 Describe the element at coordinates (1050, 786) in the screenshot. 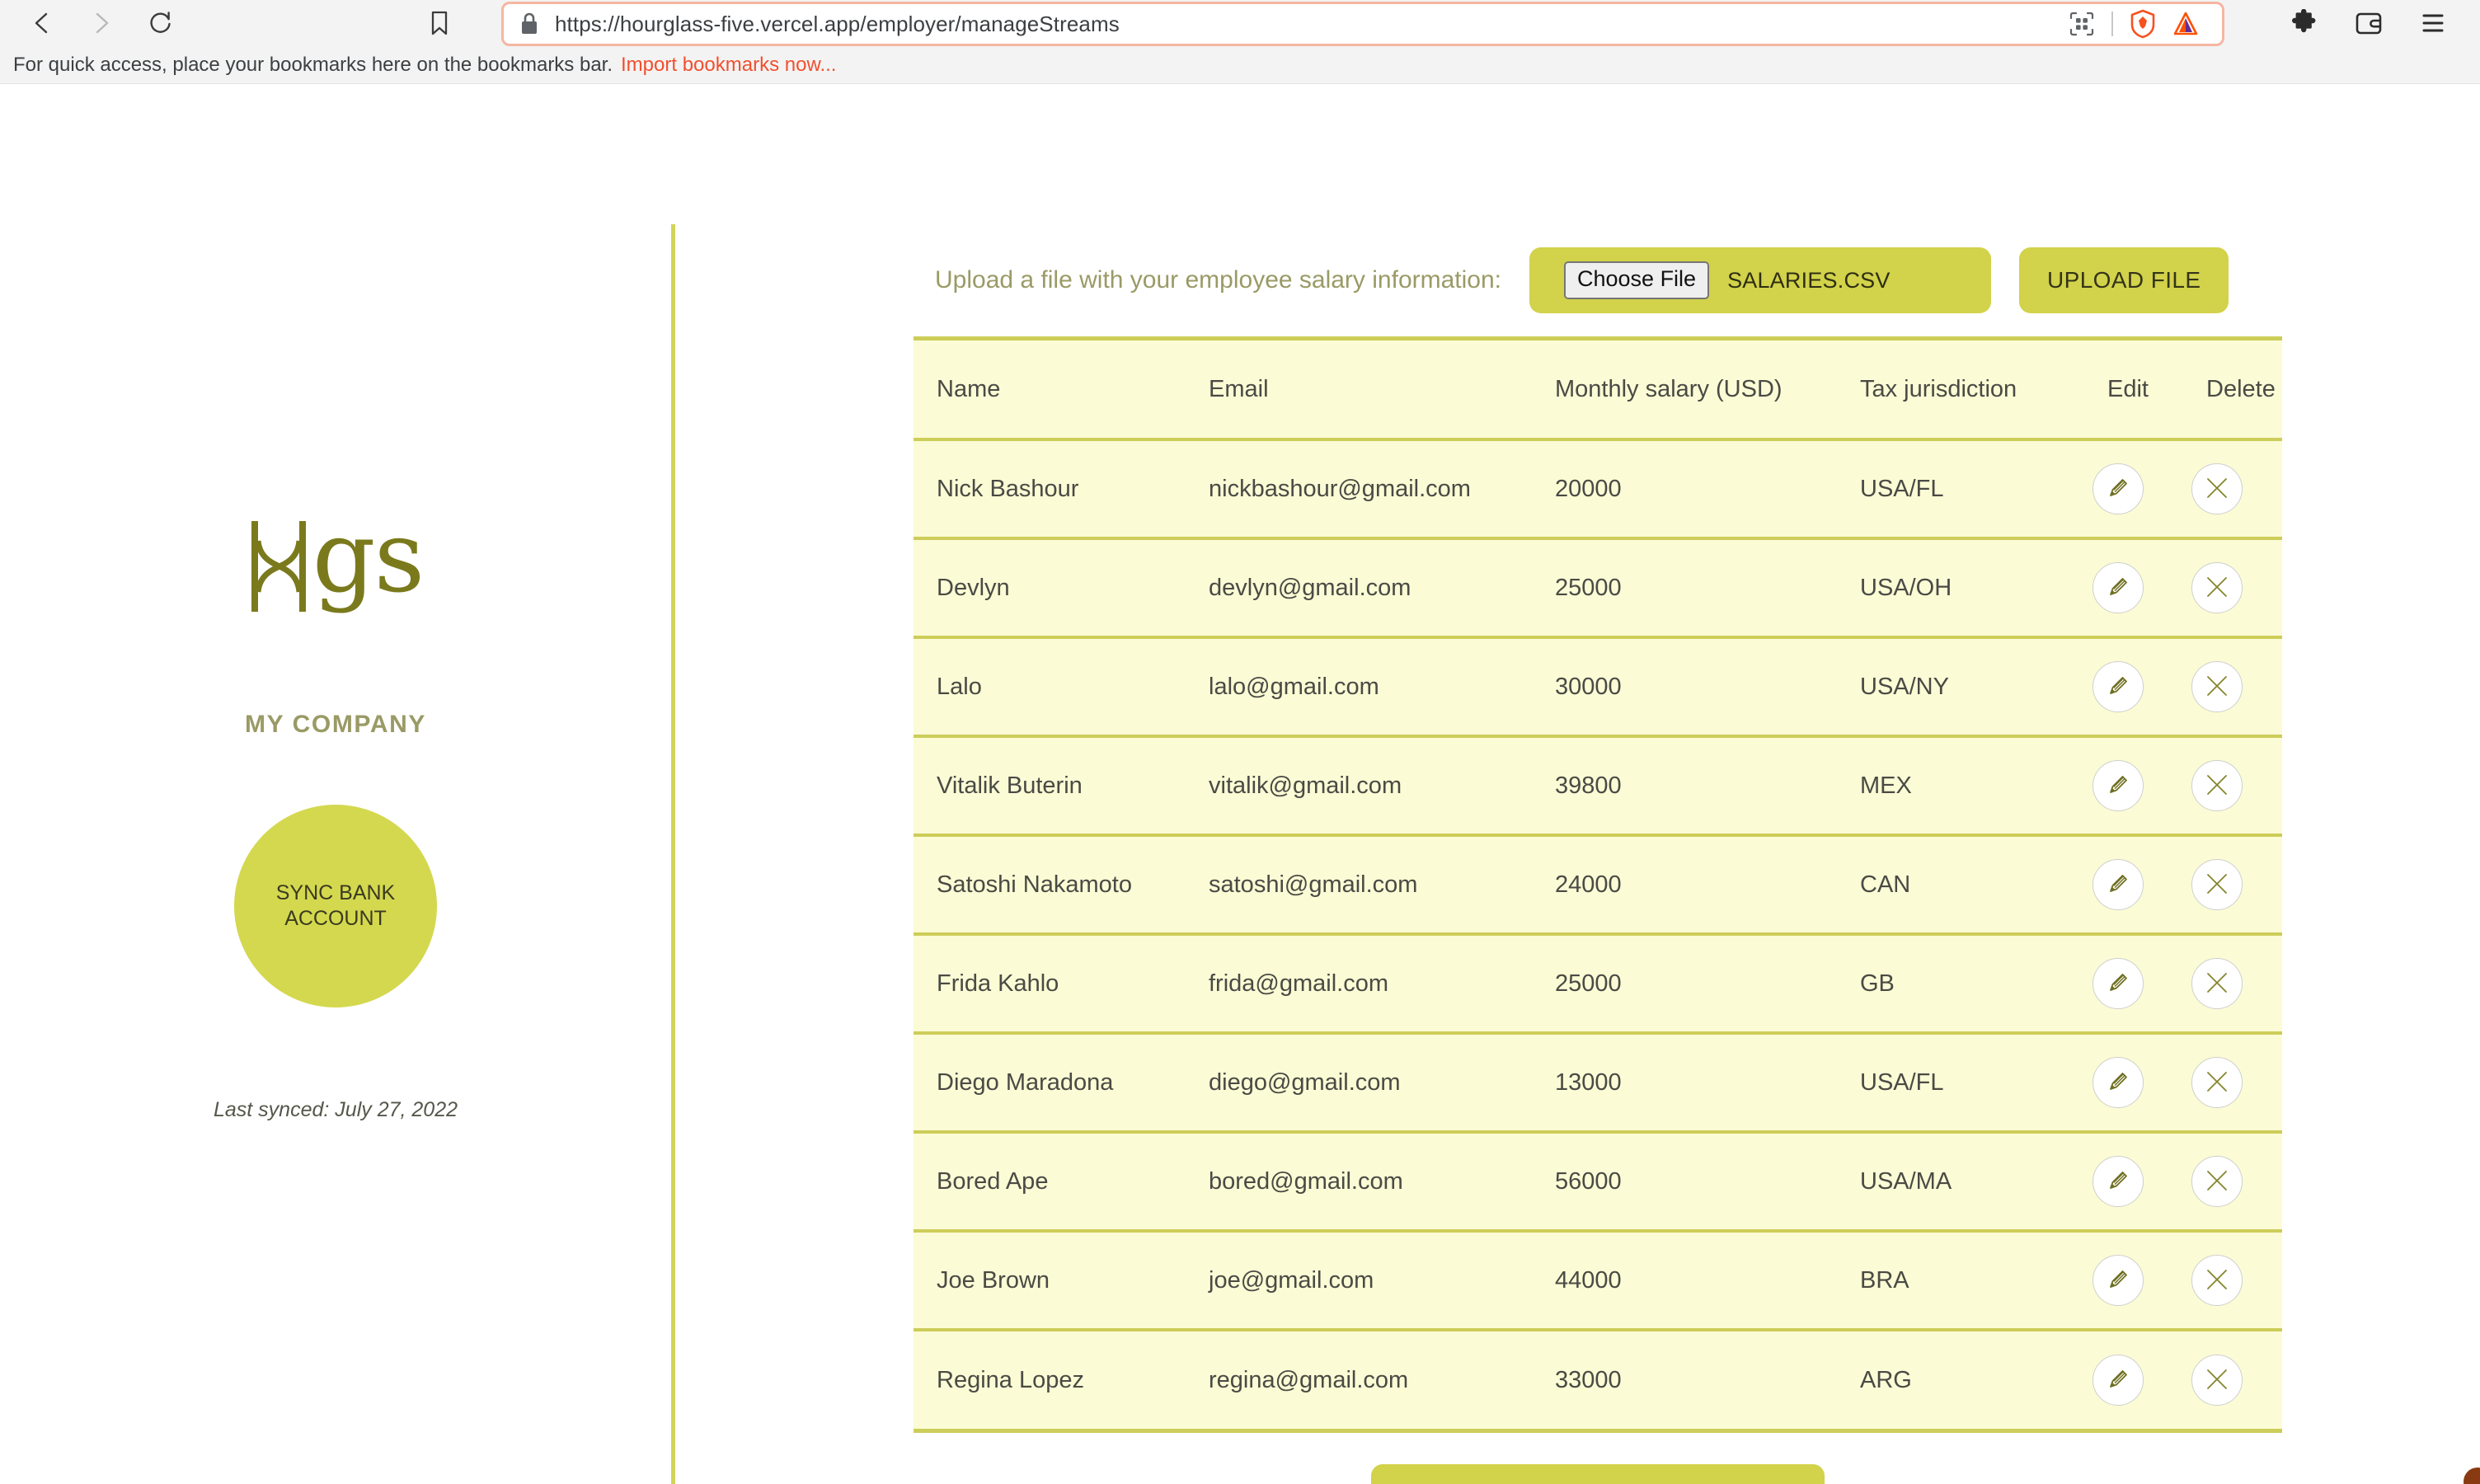

I see `cell-name: Vitalik Buterin` at that location.